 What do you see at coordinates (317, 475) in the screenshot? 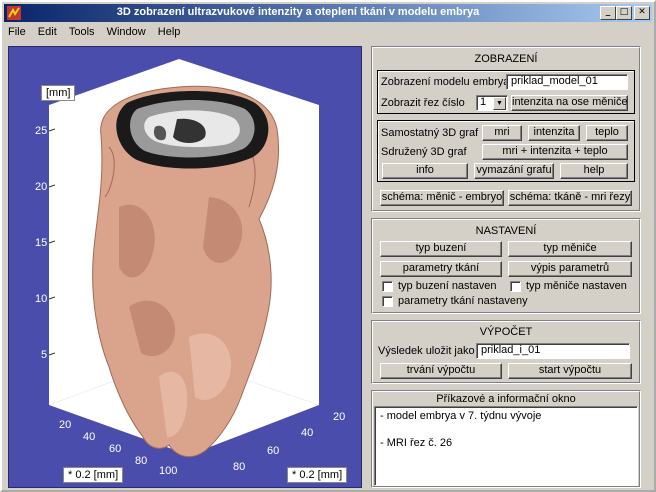
I see `y-axis-label: * 0.2 [mm]` at bounding box center [317, 475].